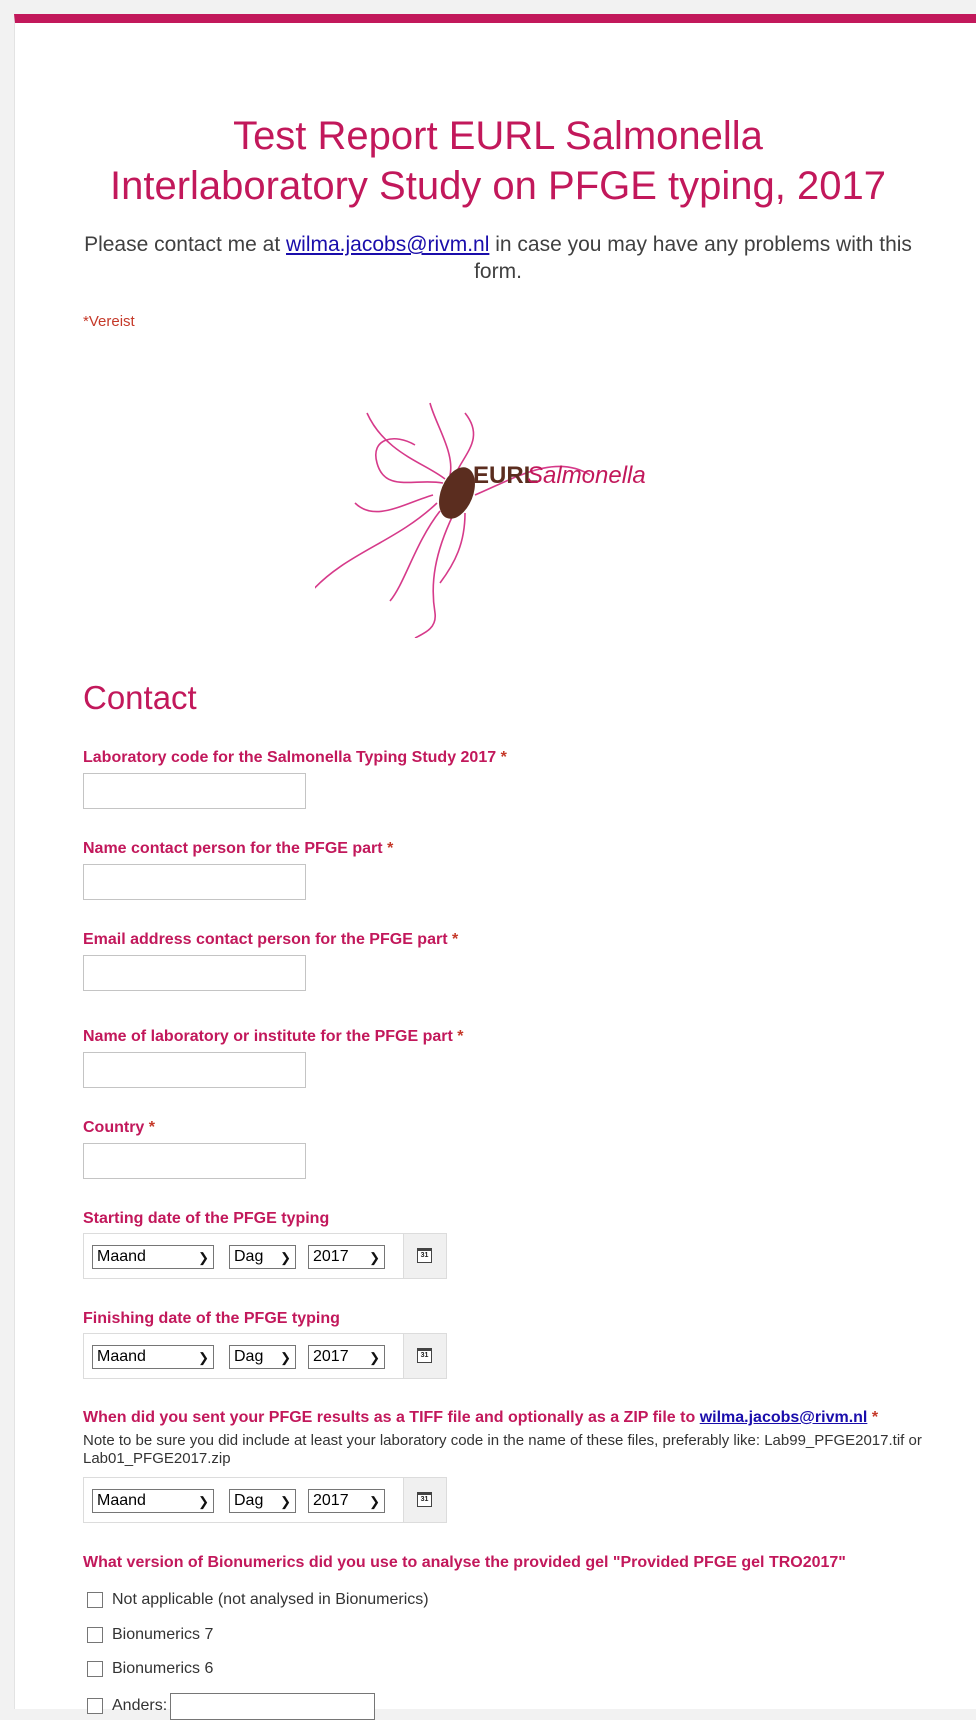  What do you see at coordinates (150, 1669) in the screenshot?
I see `option-bionumerics-6: Bionumerics 6` at bounding box center [150, 1669].